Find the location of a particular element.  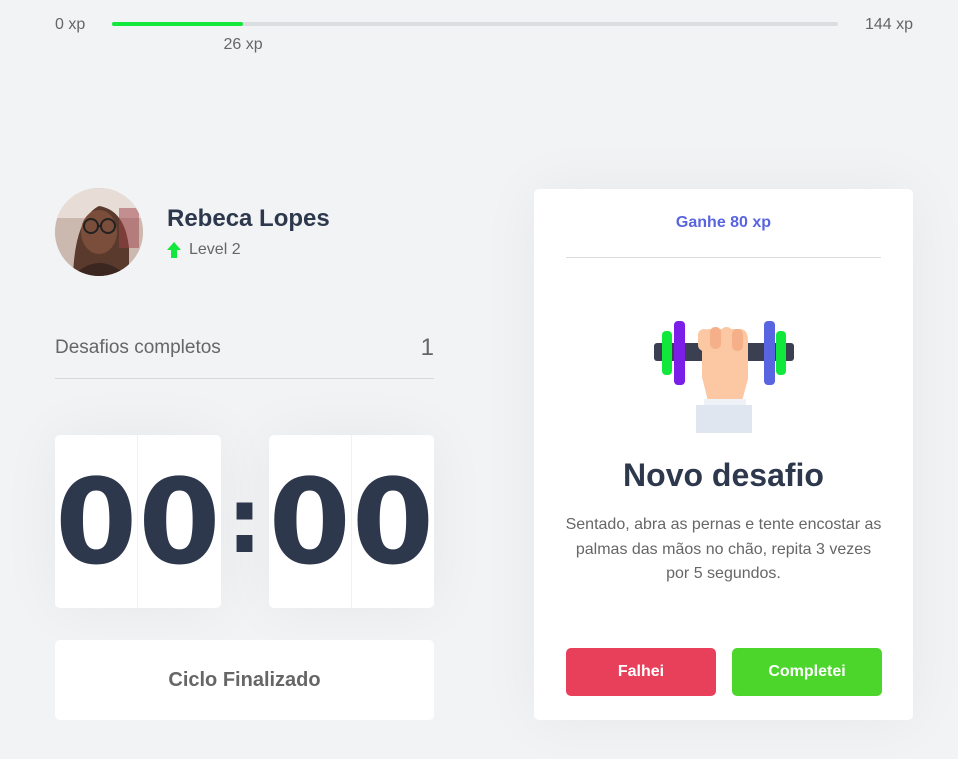

experience-bar: 0 xp 26 xp 144 xp is located at coordinates (479, 30).